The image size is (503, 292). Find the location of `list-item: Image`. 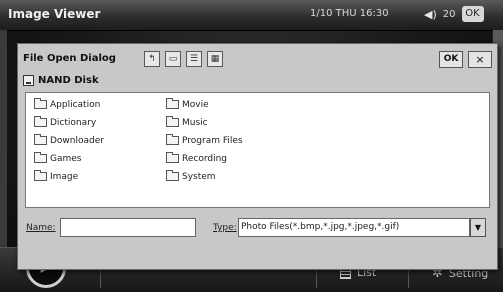

list-item: Image is located at coordinates (69, 176).